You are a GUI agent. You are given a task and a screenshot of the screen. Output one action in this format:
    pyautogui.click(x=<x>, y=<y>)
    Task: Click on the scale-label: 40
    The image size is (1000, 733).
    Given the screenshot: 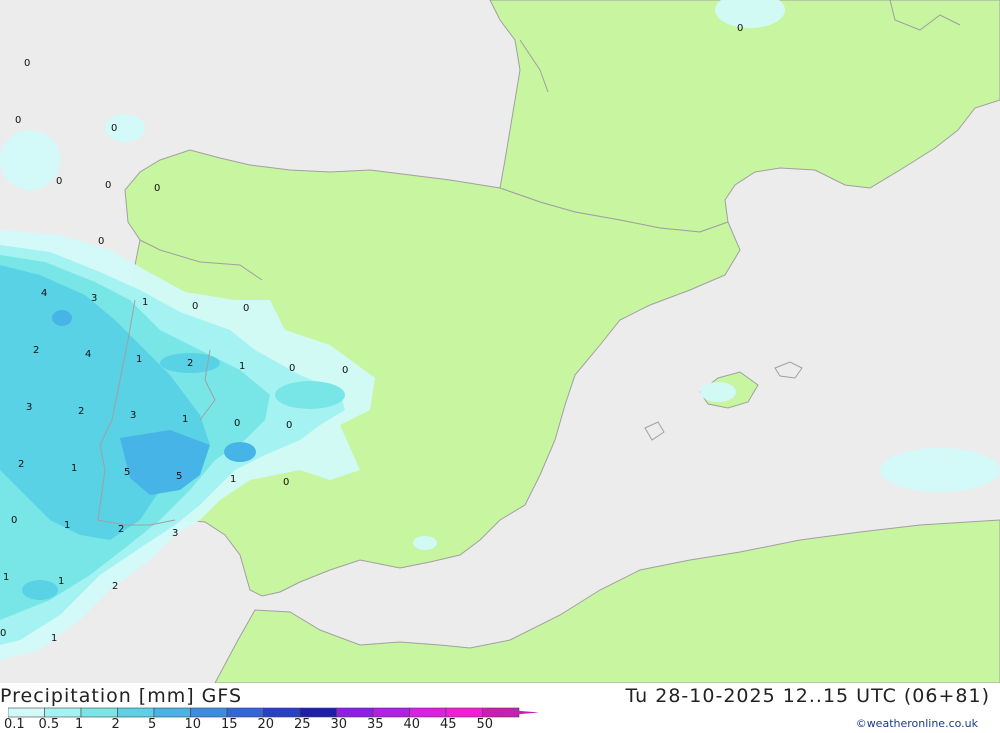 What is the action you would take?
    pyautogui.click(x=412, y=724)
    